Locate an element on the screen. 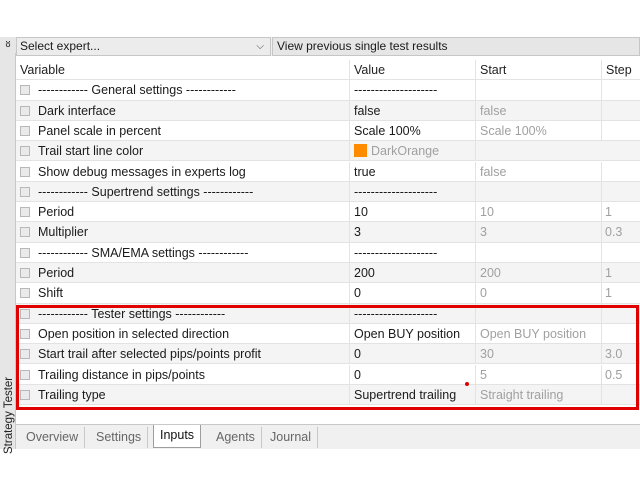 The image size is (640, 480). start-cell: 10 is located at coordinates (539, 212).